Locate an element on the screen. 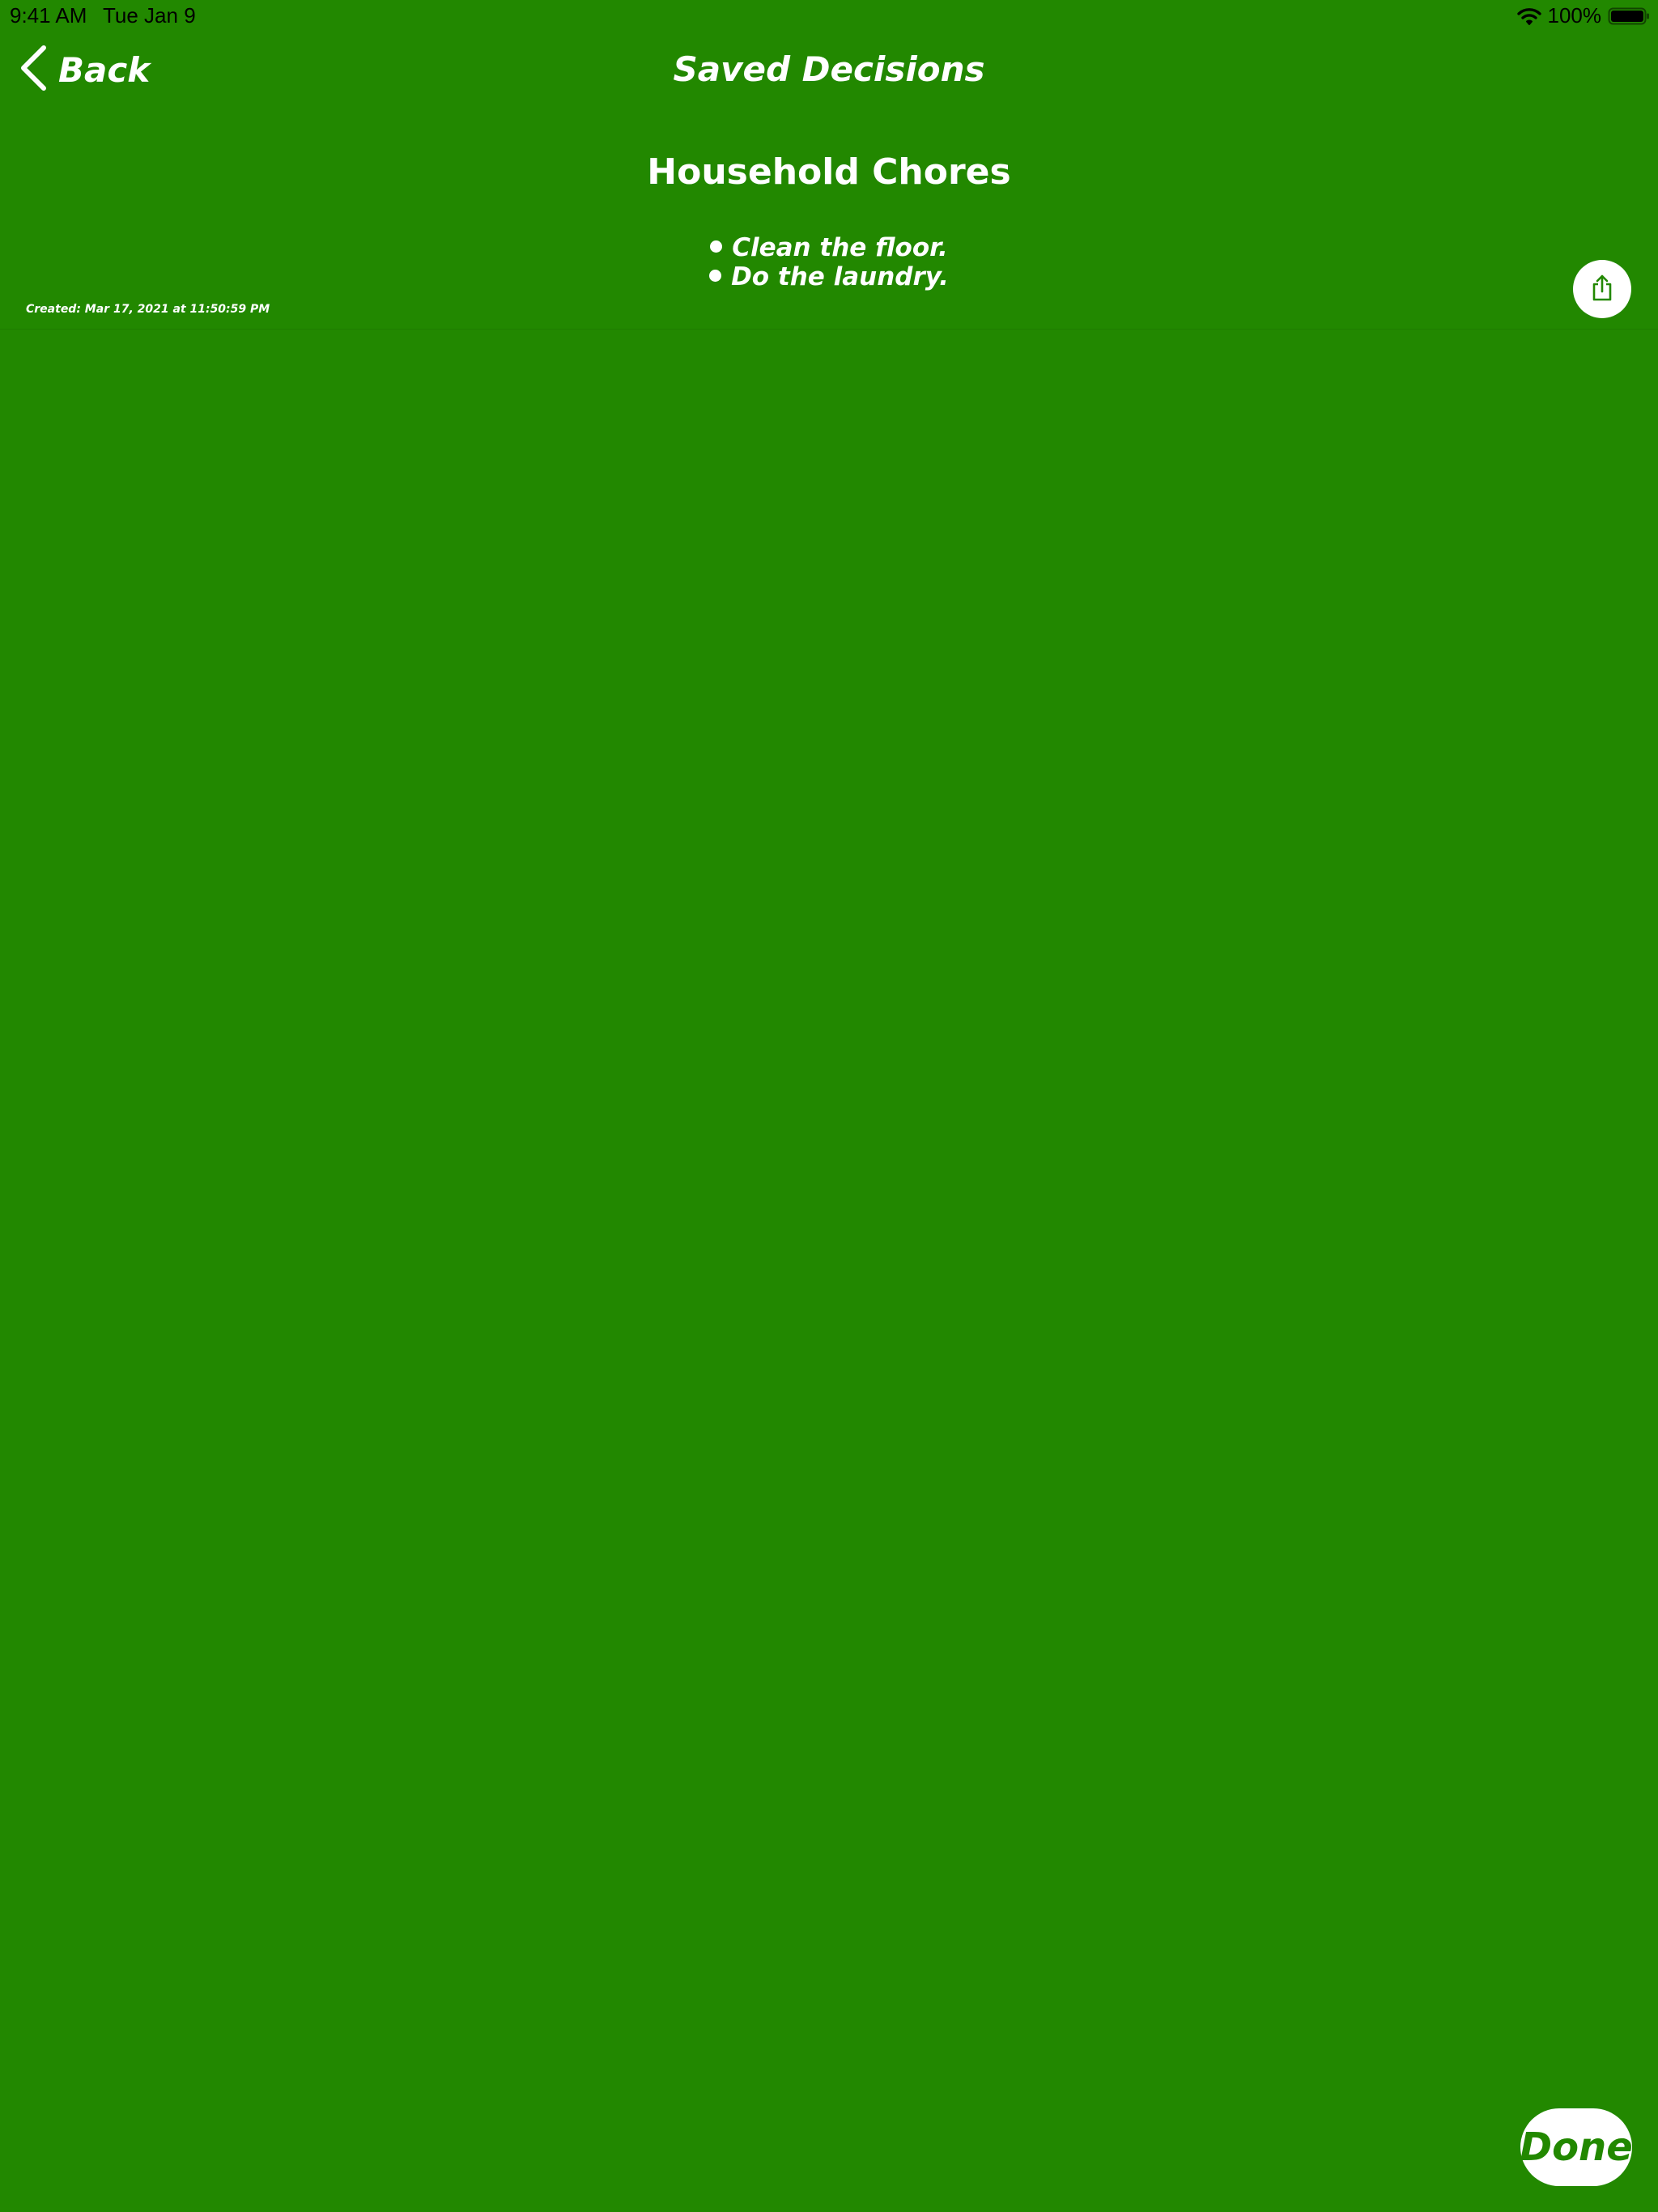 Image resolution: width=1658 pixels, height=2212 pixels. battery-percent: 100% is located at coordinates (1574, 16).